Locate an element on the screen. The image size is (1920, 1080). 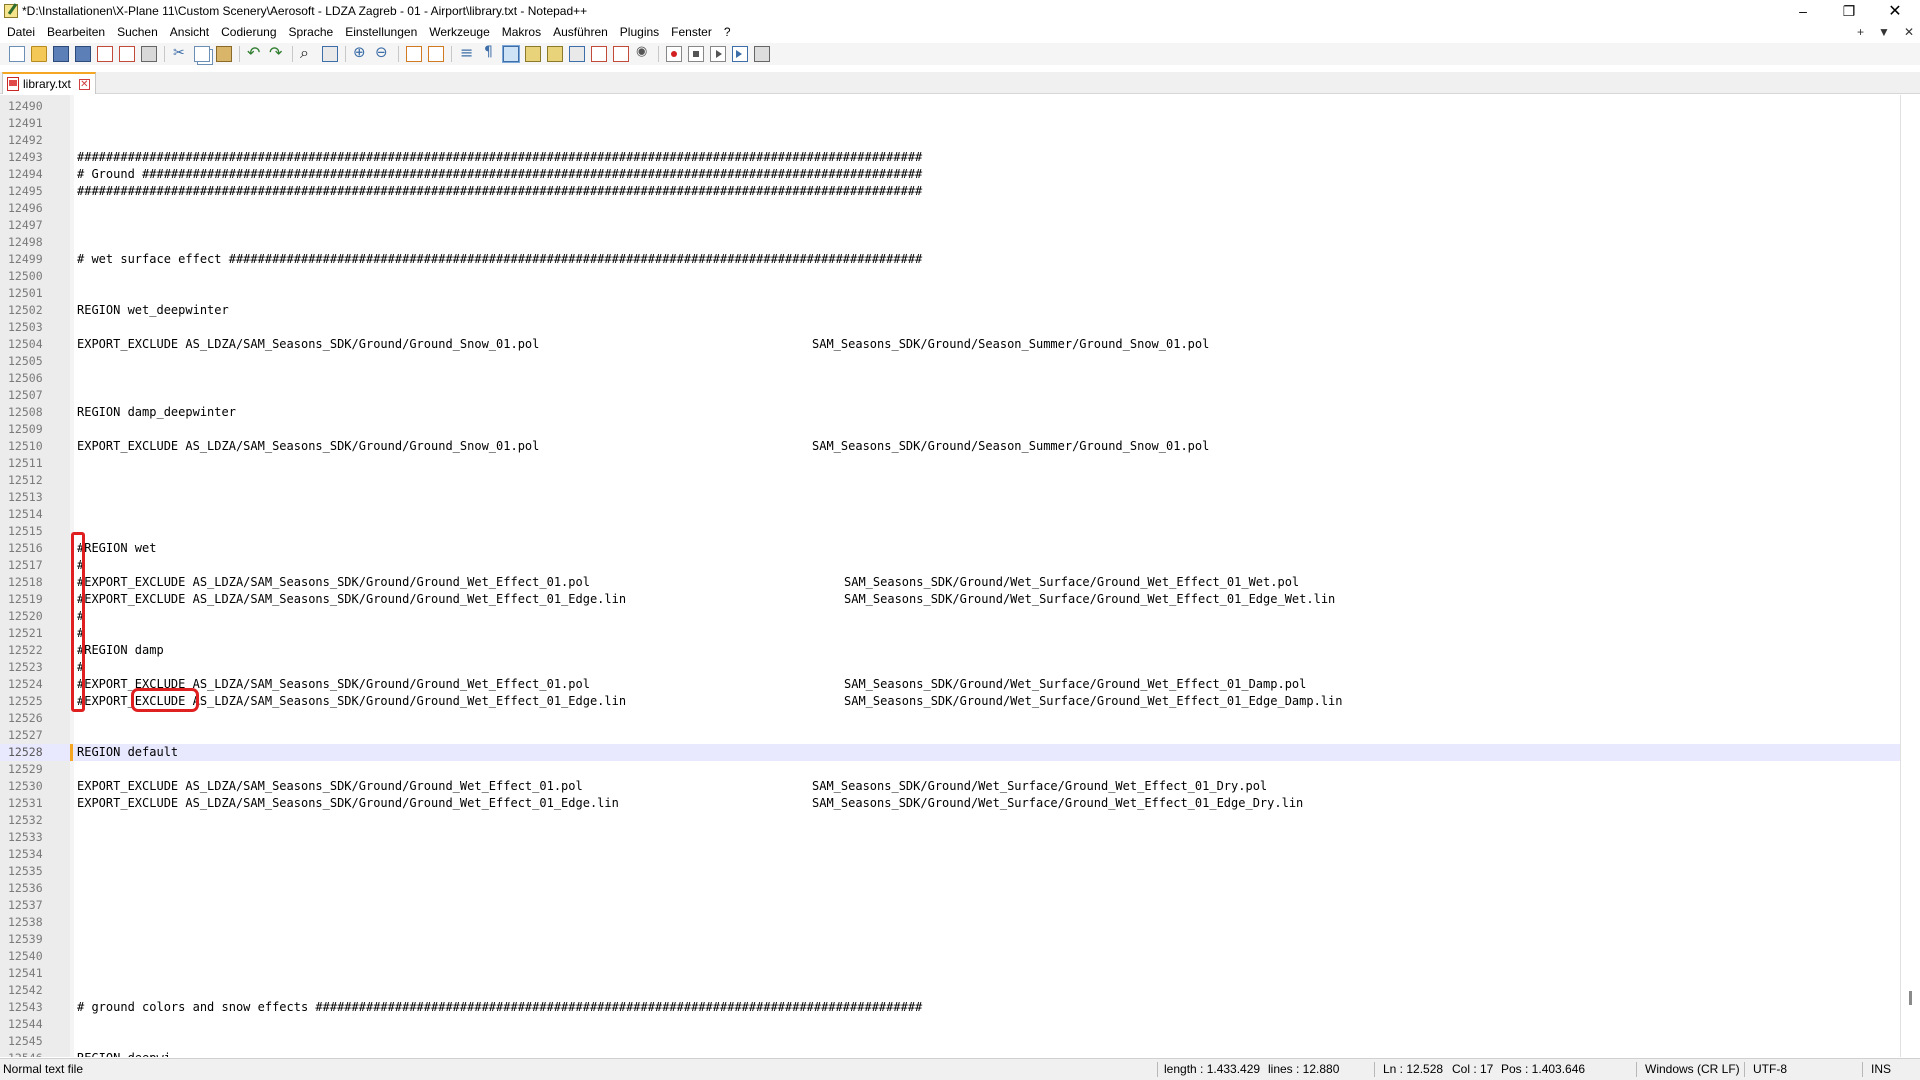
editor-line: 12492 is located at coordinates (950, 140).